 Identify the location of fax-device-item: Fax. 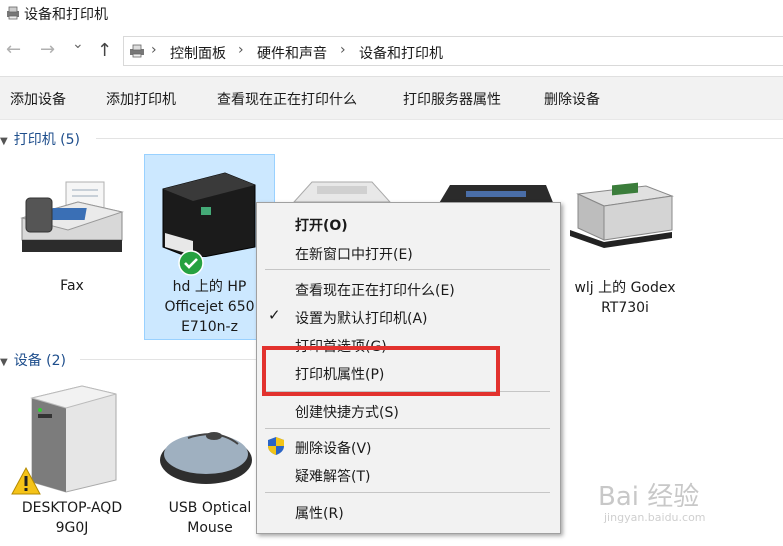
(72, 243).